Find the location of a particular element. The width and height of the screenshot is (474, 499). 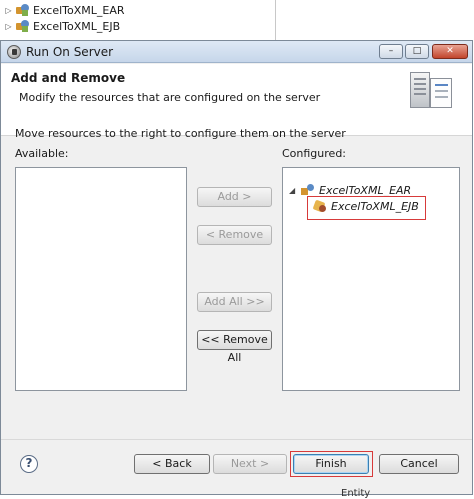

next-button: Next > is located at coordinates (250, 464).